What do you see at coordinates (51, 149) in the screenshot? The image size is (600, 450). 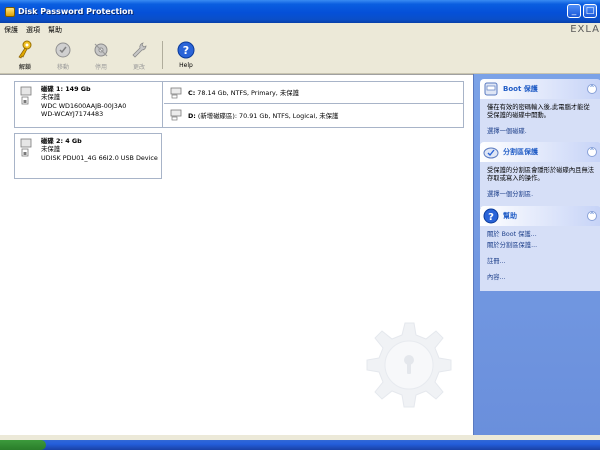 I see `disk-2-status: 未保護` at bounding box center [51, 149].